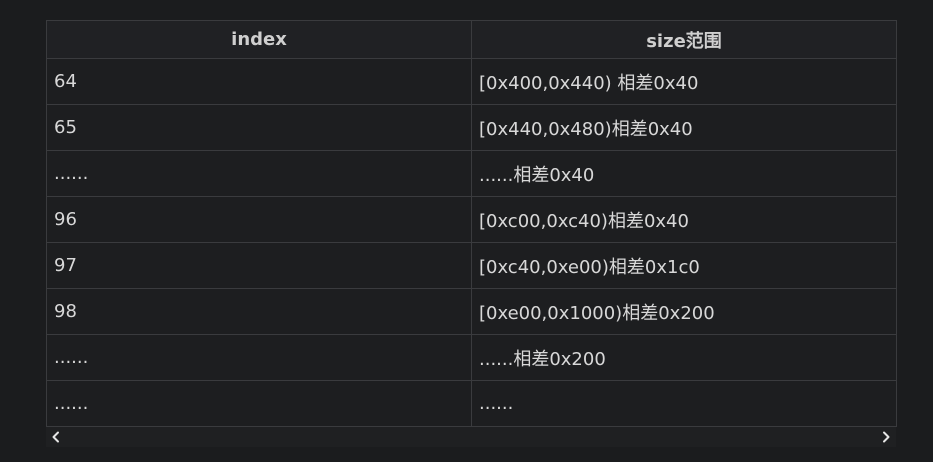  What do you see at coordinates (684, 265) in the screenshot?
I see `size-range-cell: [0xc40,0xe00)相差0x1c0` at bounding box center [684, 265].